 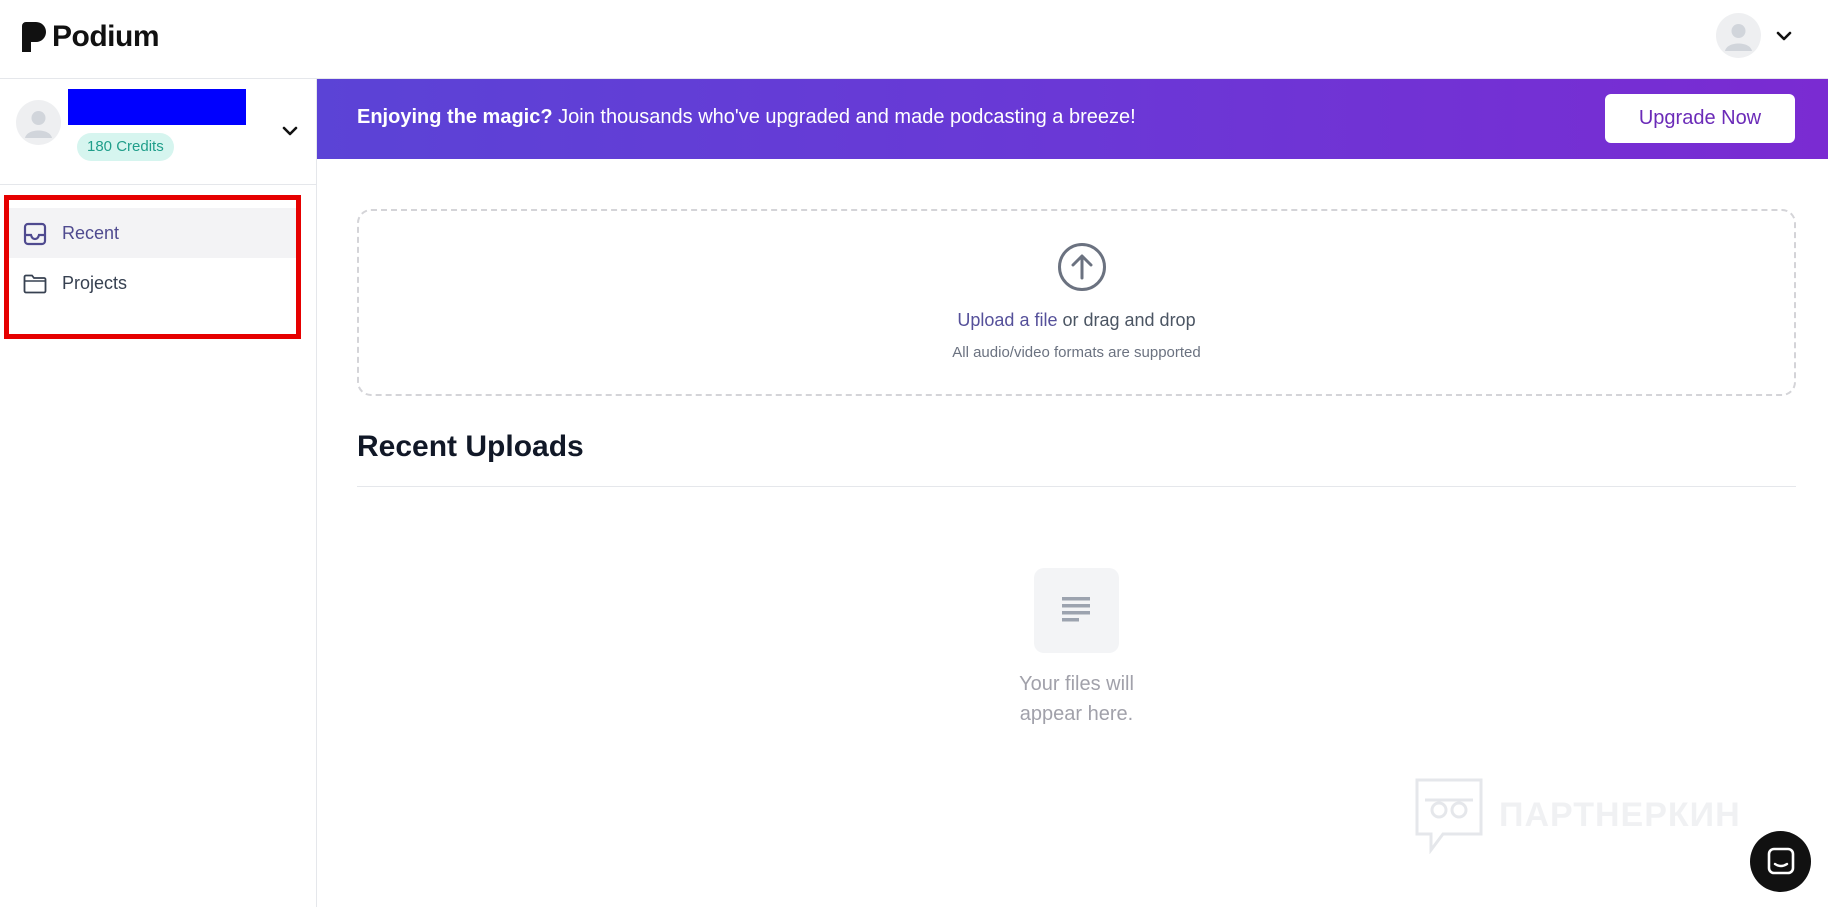 I want to click on podium-logo-icon, so click(x=34, y=37).